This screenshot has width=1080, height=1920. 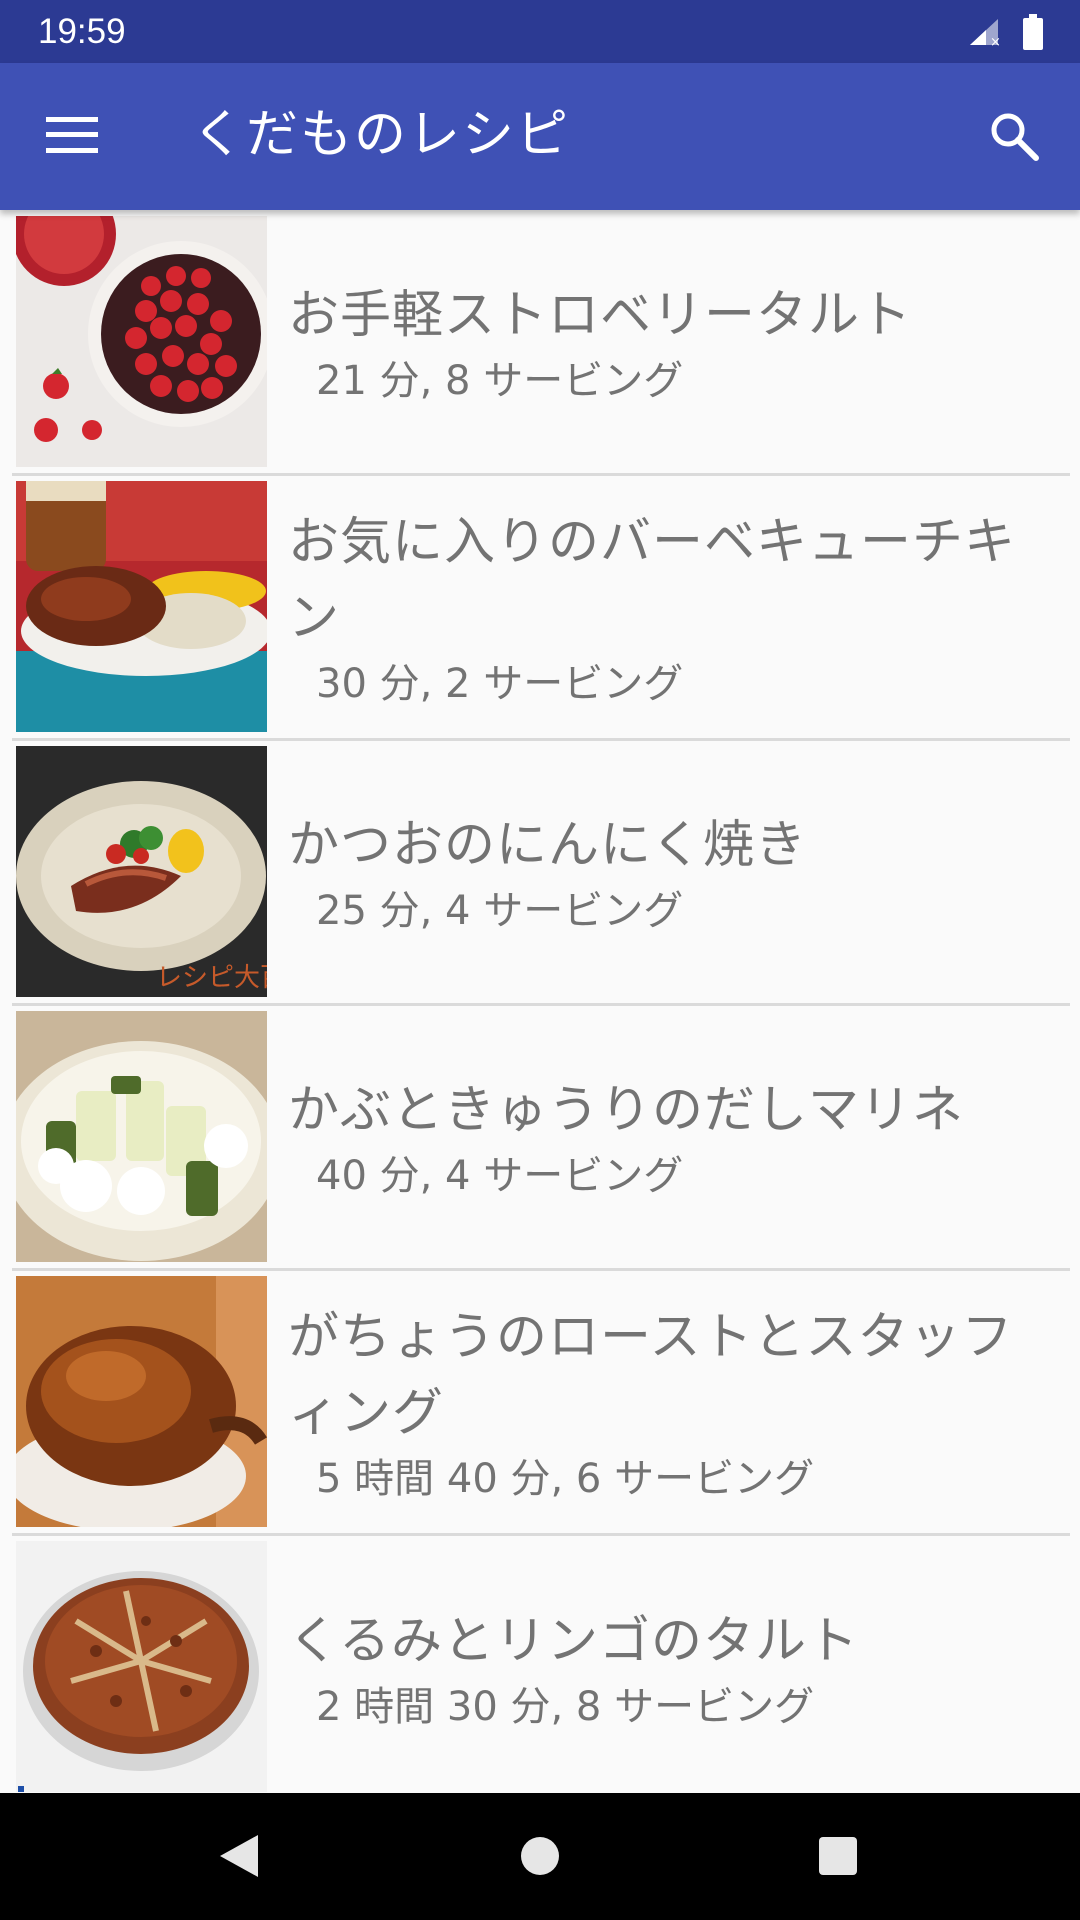 I want to click on app-bar: くだものレシピ, so click(x=540, y=136).